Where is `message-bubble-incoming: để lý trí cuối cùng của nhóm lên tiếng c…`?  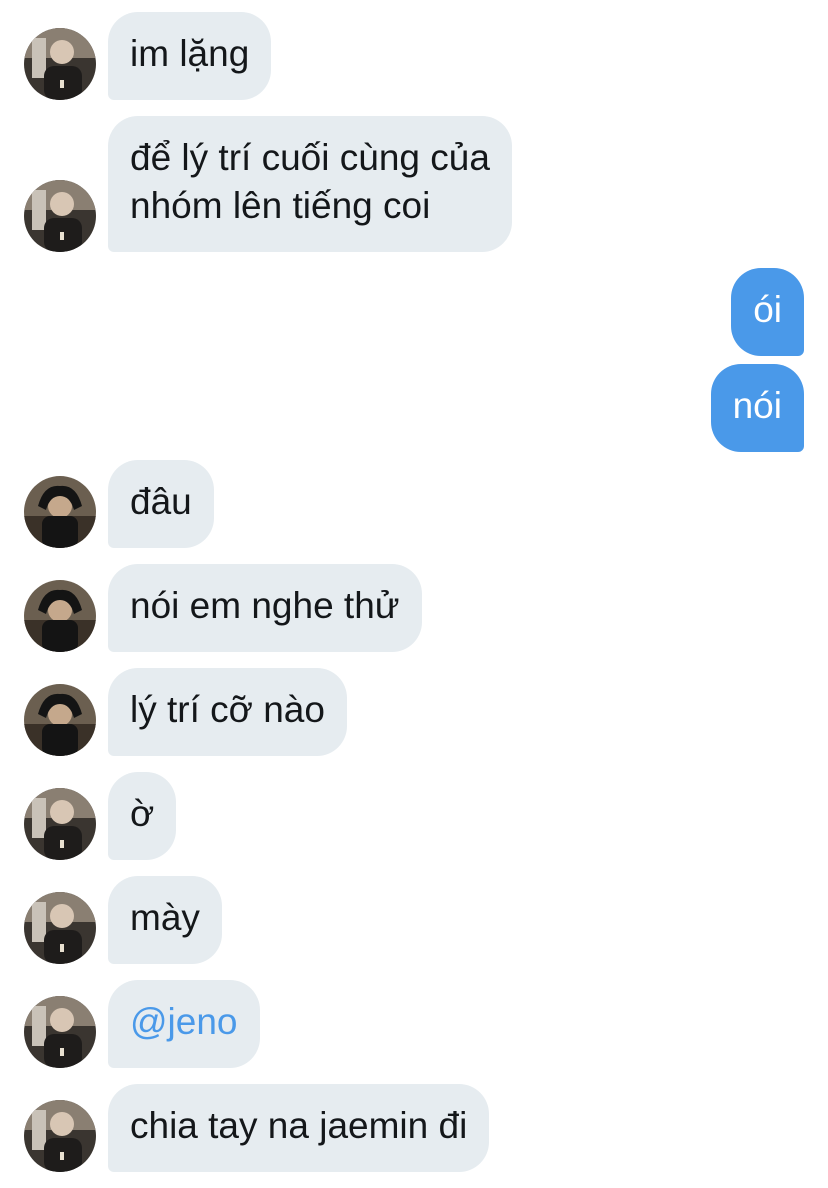 message-bubble-incoming: để lý trí cuối cùng của nhóm lên tiếng c… is located at coordinates (310, 184).